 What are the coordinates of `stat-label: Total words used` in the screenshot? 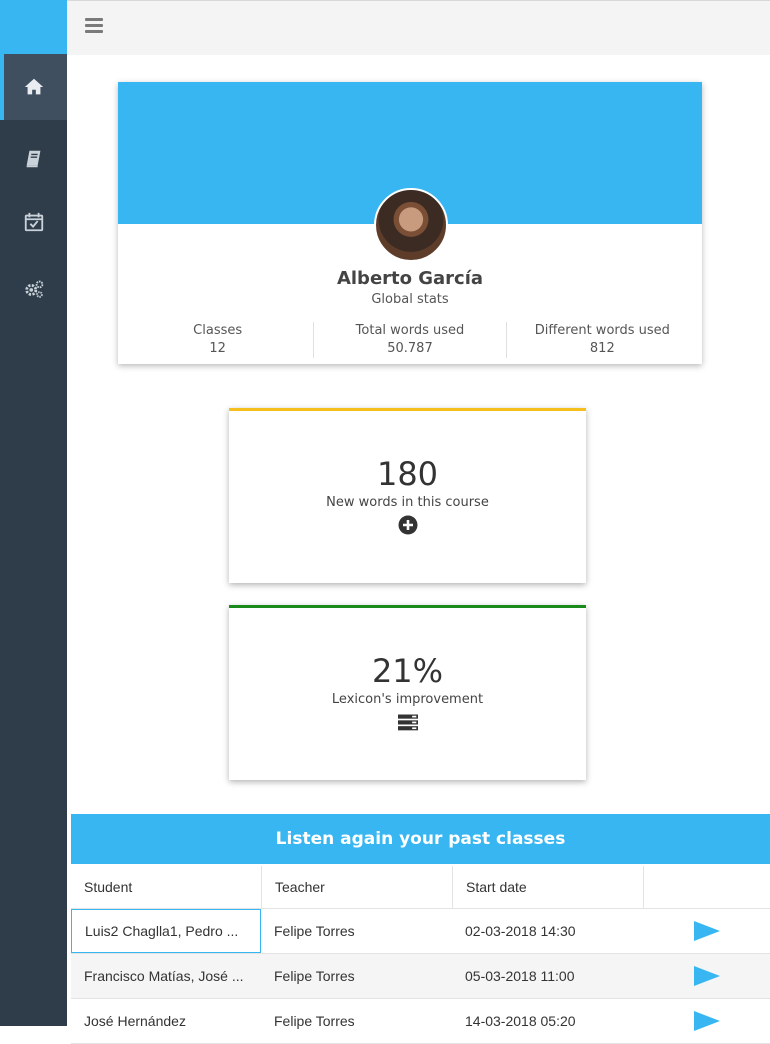 It's located at (410, 330).